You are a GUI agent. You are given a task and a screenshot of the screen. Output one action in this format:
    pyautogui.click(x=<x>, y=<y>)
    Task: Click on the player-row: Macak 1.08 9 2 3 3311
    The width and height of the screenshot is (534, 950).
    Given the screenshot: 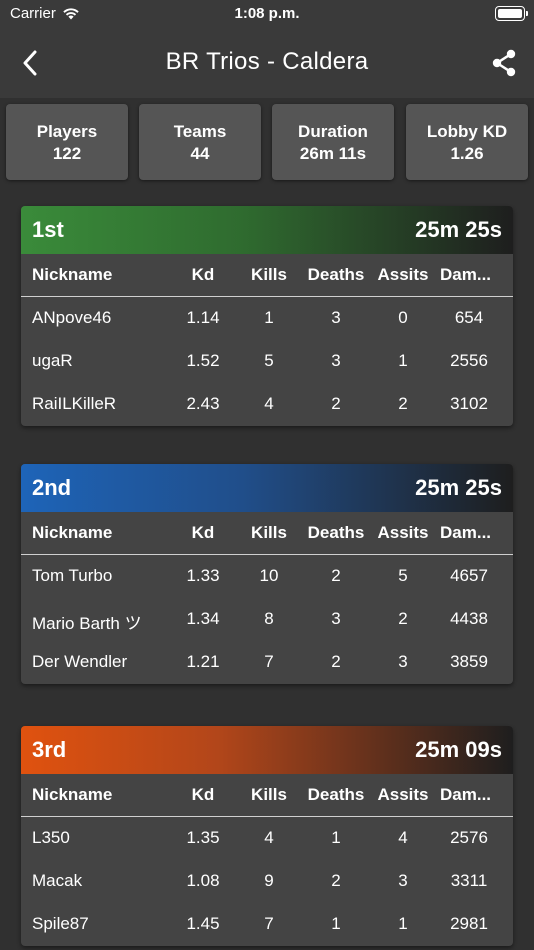 What is the action you would take?
    pyautogui.click(x=267, y=881)
    